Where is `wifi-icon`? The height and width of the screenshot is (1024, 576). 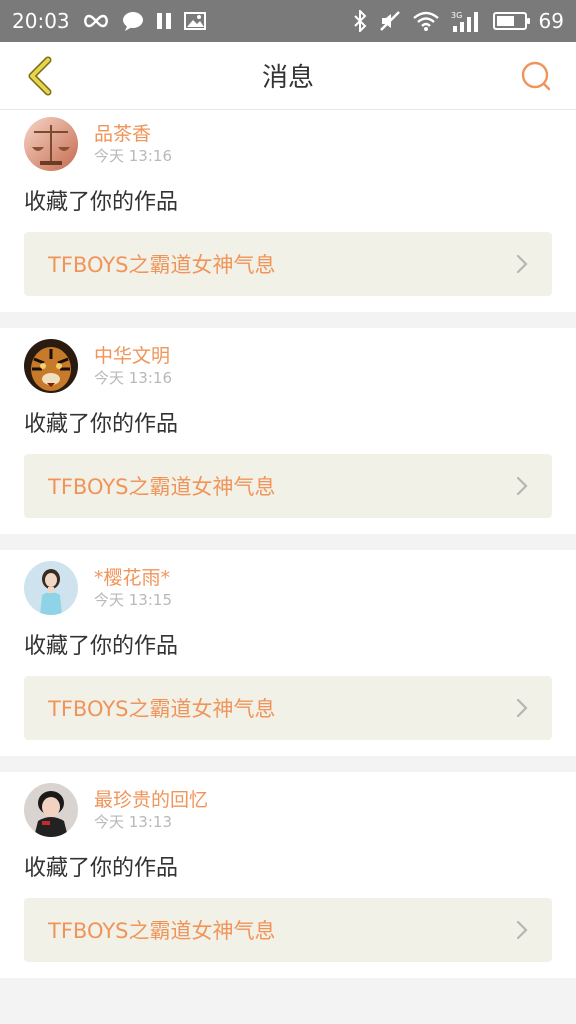 wifi-icon is located at coordinates (425, 21).